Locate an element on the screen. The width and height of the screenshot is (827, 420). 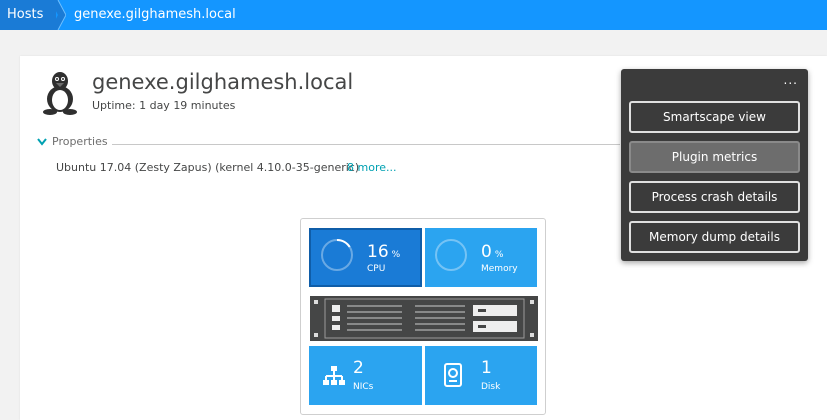
server-rack-icon is located at coordinates (424, 318).